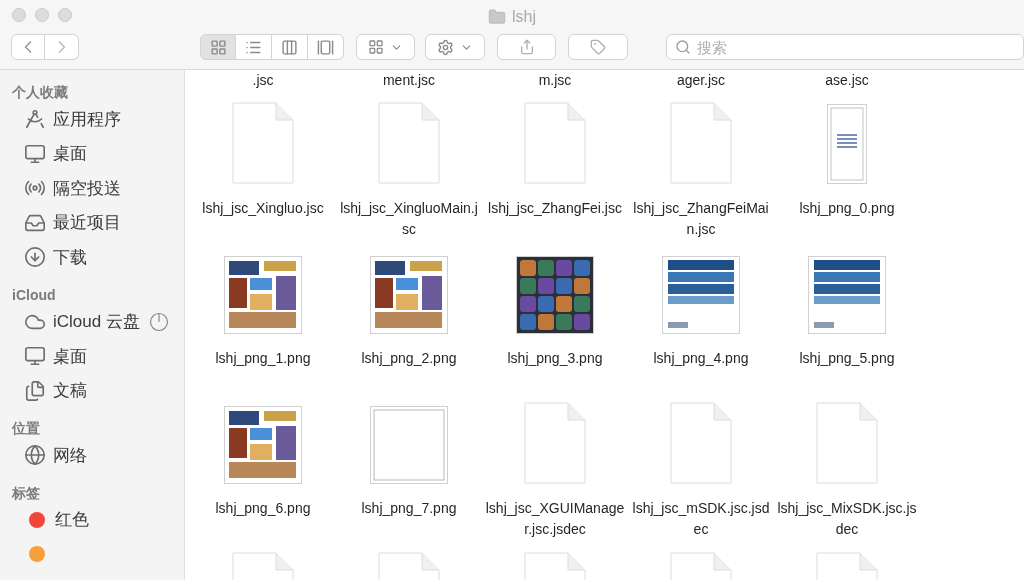  What do you see at coordinates (34, 295) in the screenshot?
I see `sidebar-section-title: iCloud` at bounding box center [34, 295].